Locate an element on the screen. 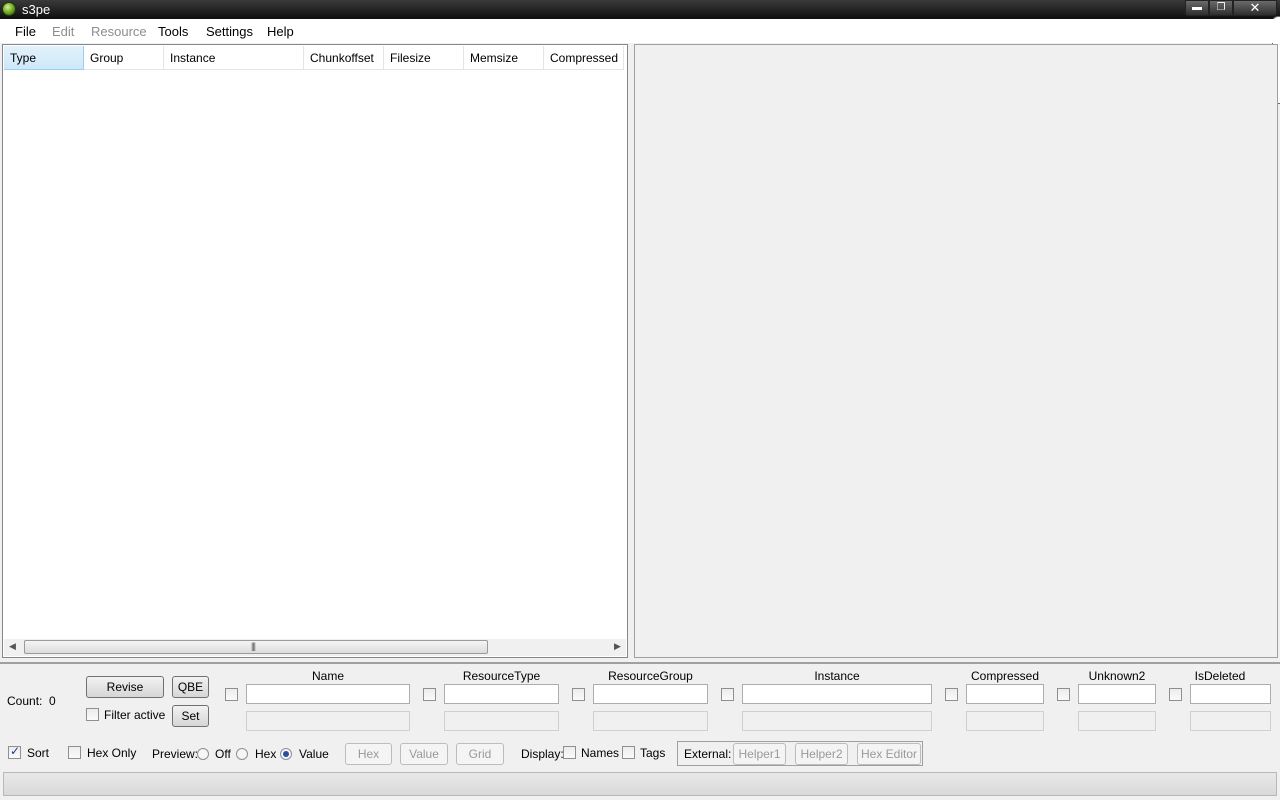  scroll-right-icon: ▶ is located at coordinates (617, 646).